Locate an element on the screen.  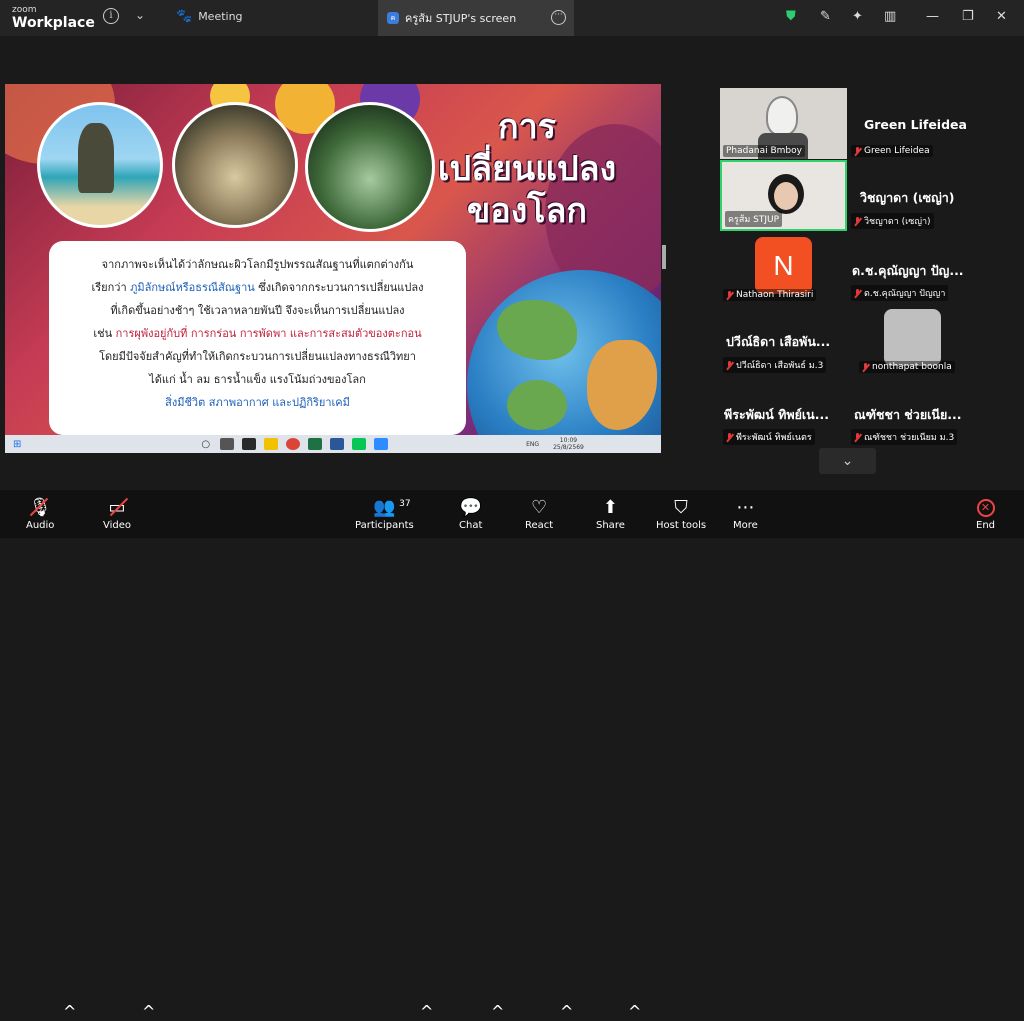
word-icon is located at coordinates (337, 444).